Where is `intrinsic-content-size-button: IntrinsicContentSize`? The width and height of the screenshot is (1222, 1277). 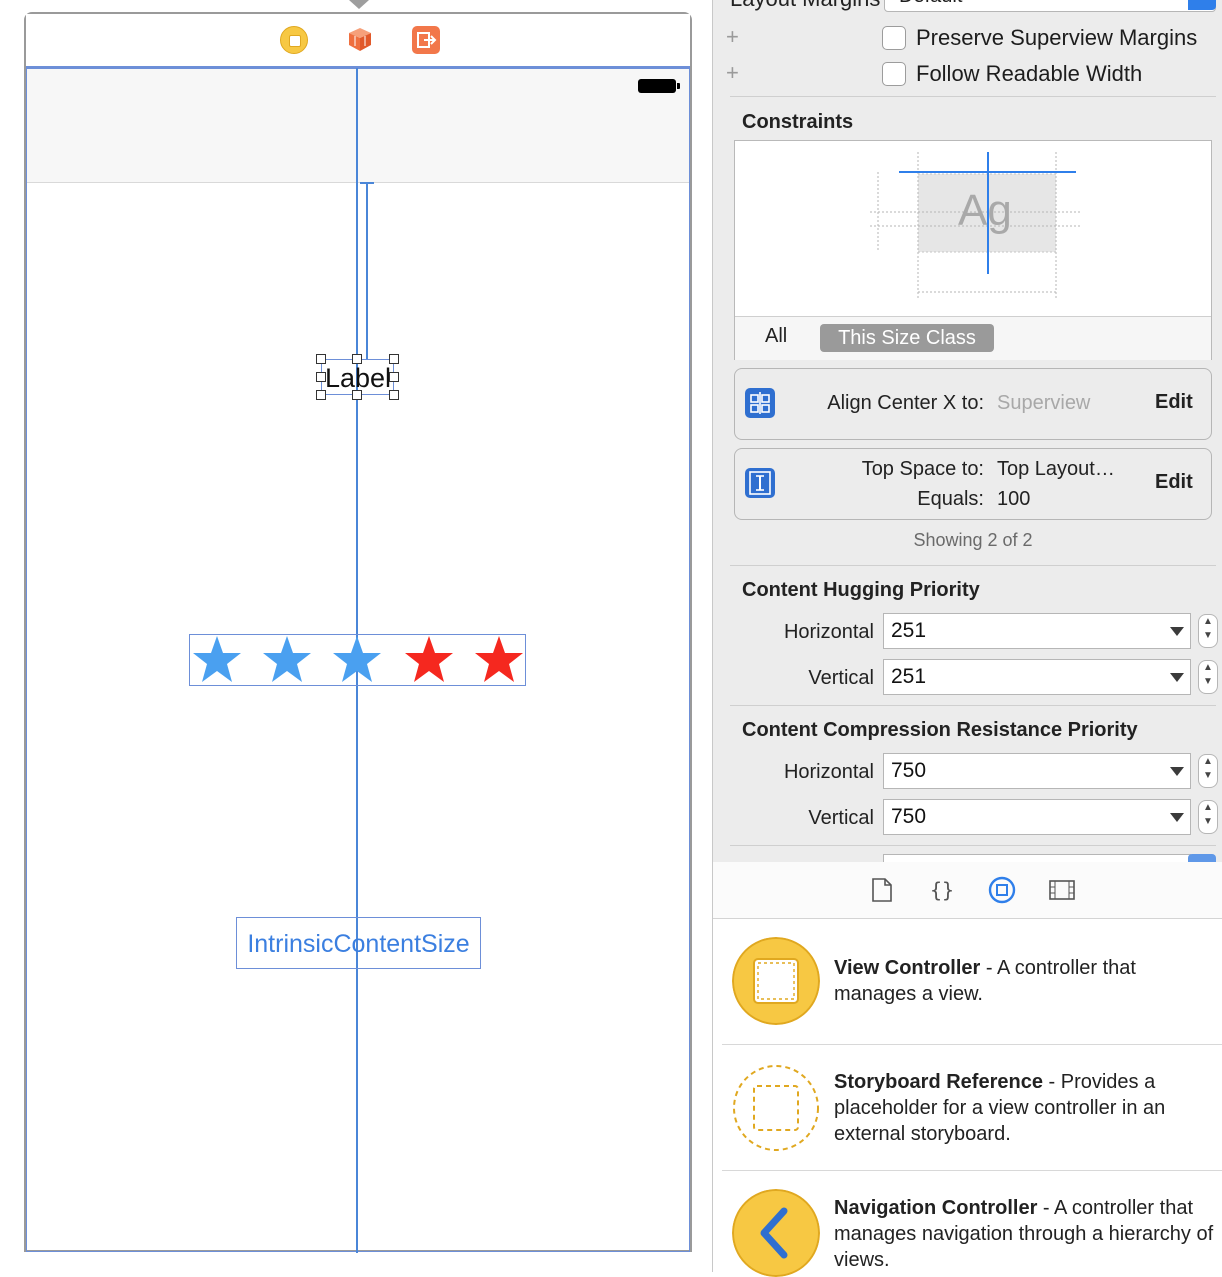
intrinsic-content-size-button: IntrinsicContentSize is located at coordinates (358, 943).